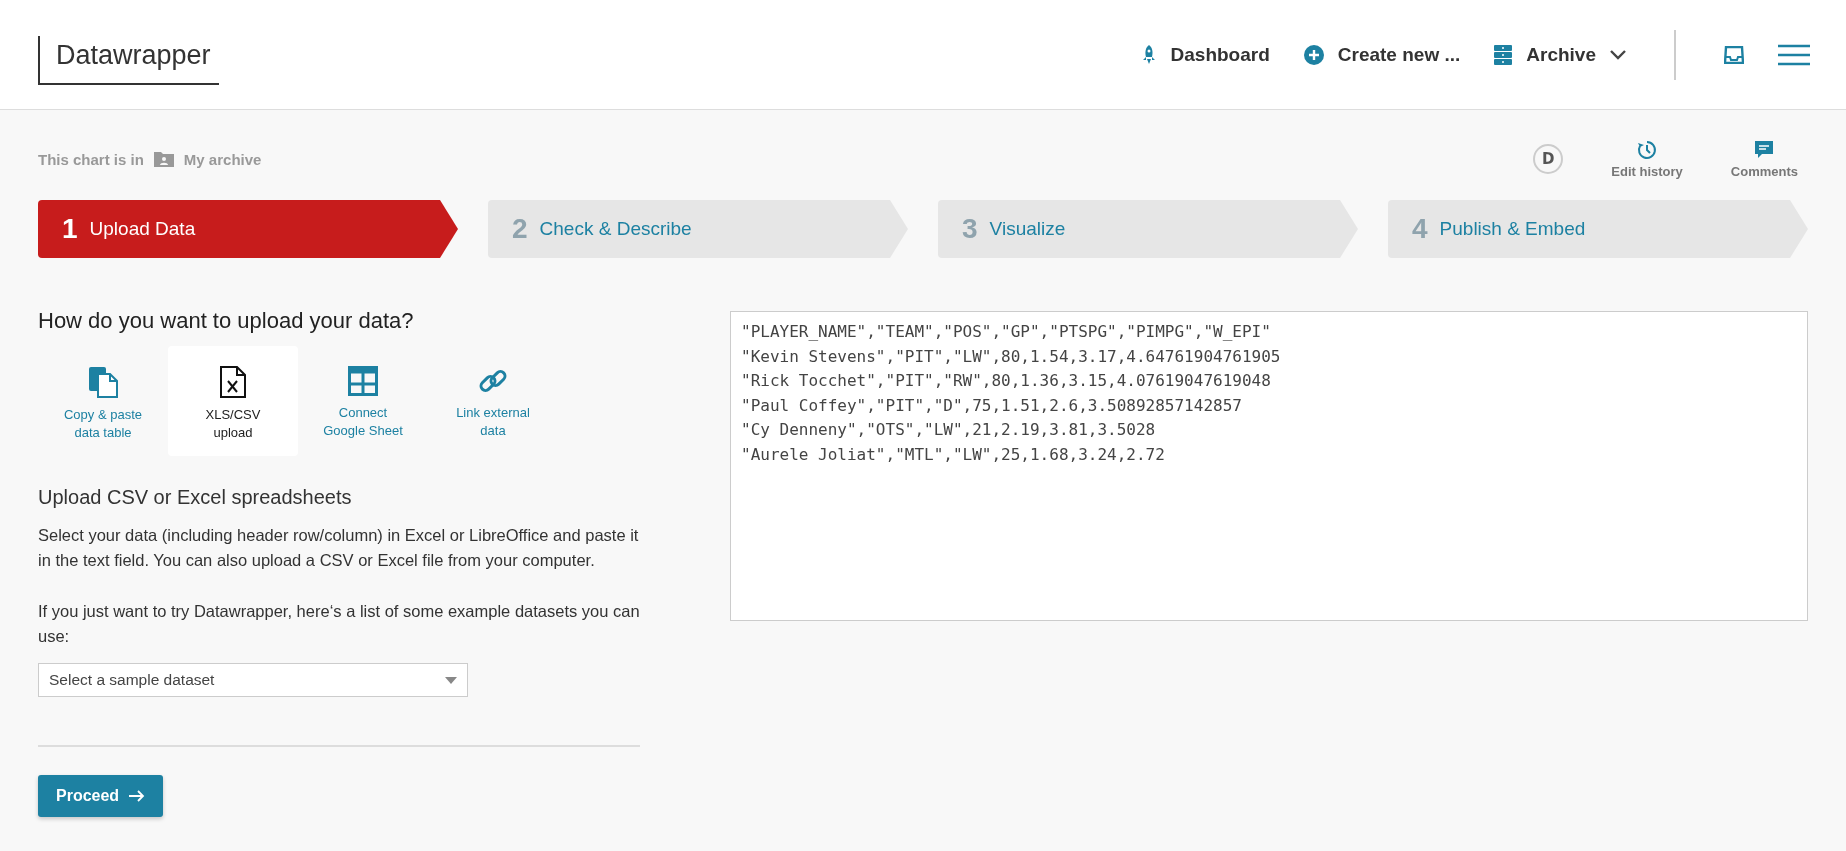  I want to click on logo: Datawrapper, so click(128, 60).